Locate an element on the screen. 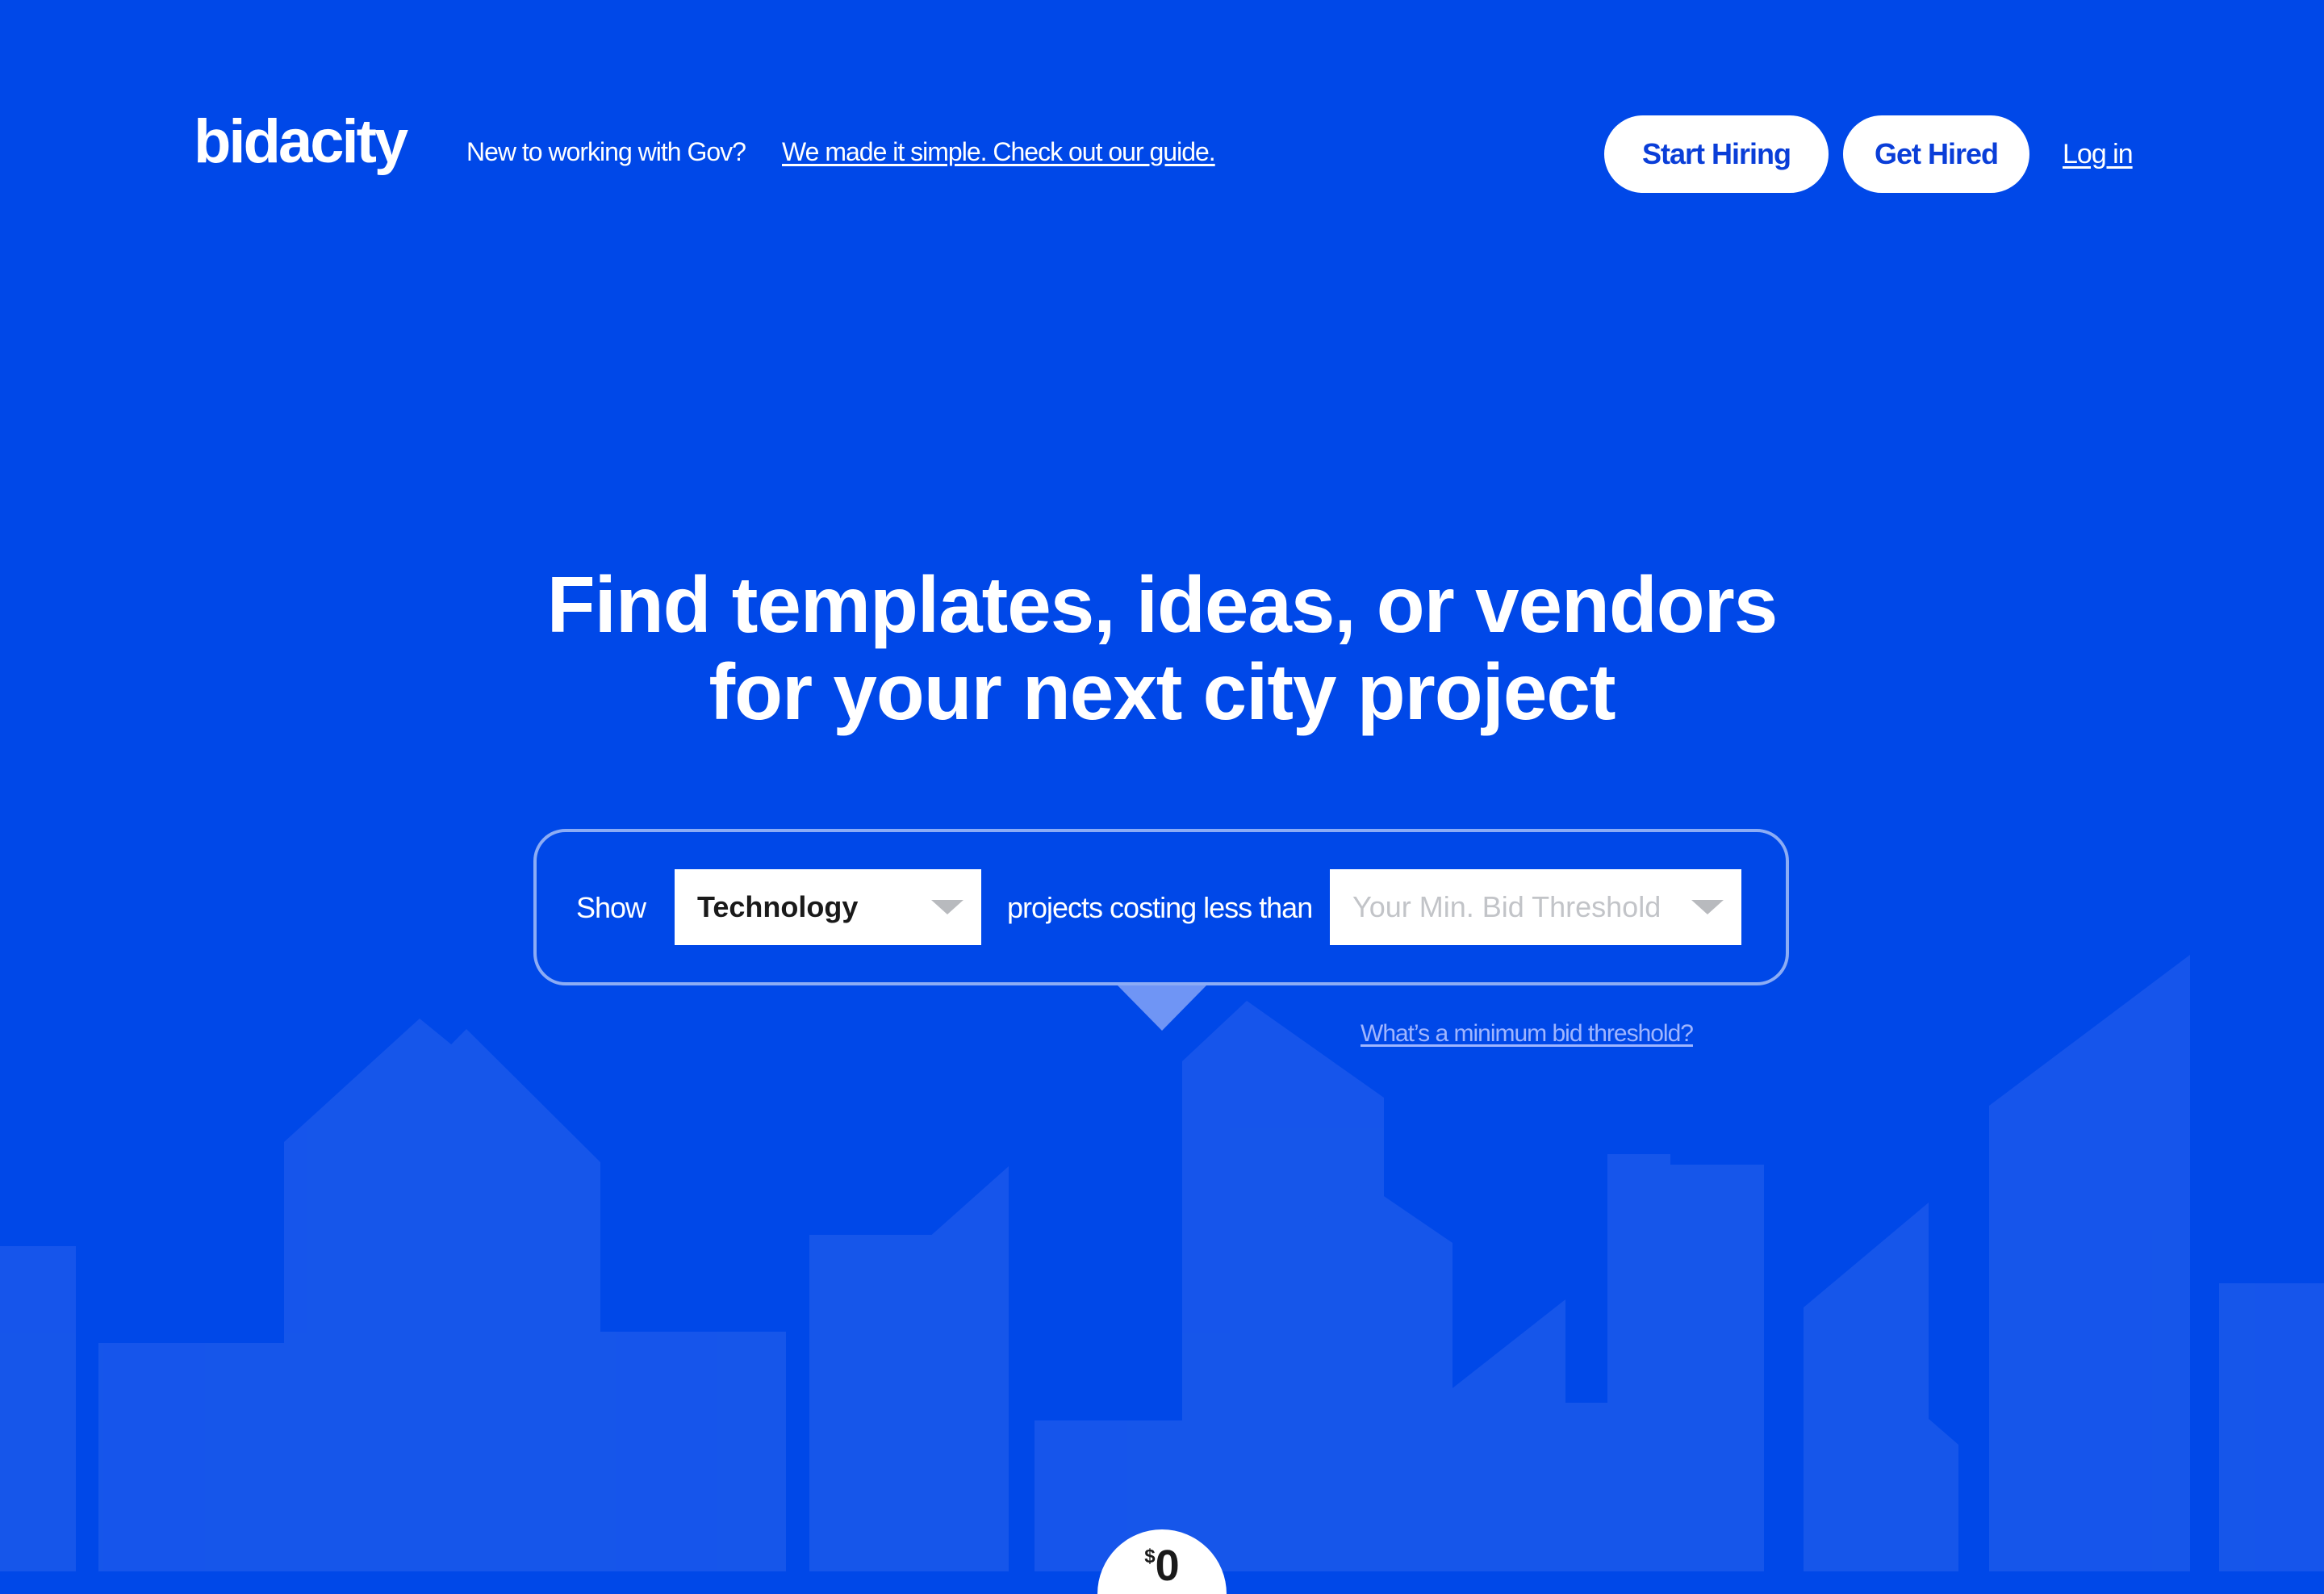 The image size is (2324, 1594). hero-headline-line-1: Find templates, ideas, or vendors is located at coordinates (1163, 604).